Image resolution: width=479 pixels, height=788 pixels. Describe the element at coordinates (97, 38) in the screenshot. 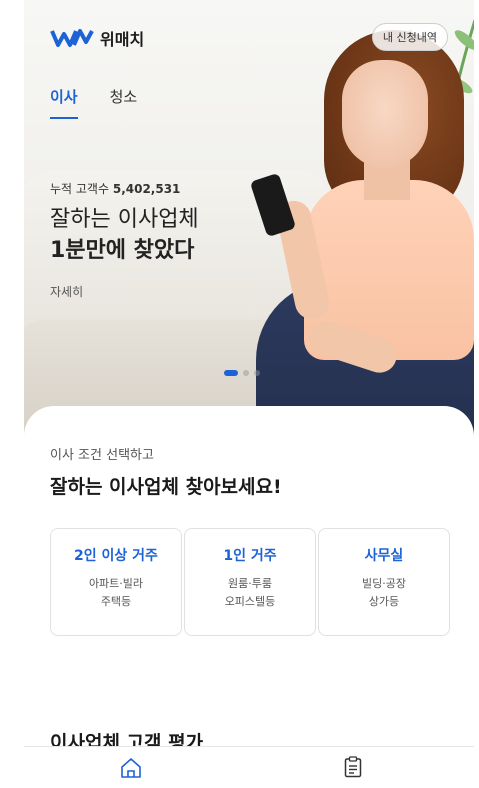

I see `brand-logo: 위매치` at that location.